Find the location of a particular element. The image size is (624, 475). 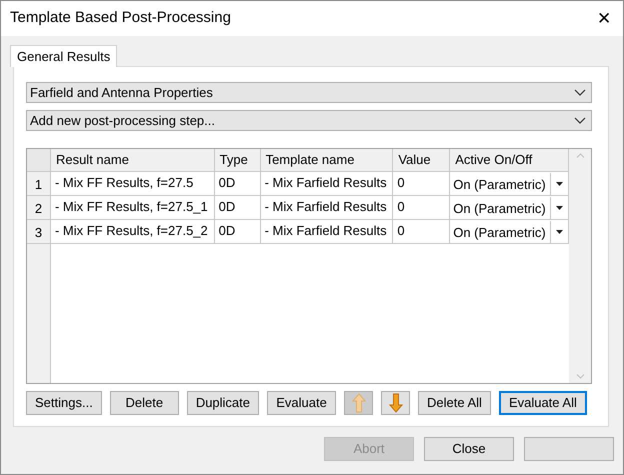

column-header: Result name is located at coordinates (132, 160).